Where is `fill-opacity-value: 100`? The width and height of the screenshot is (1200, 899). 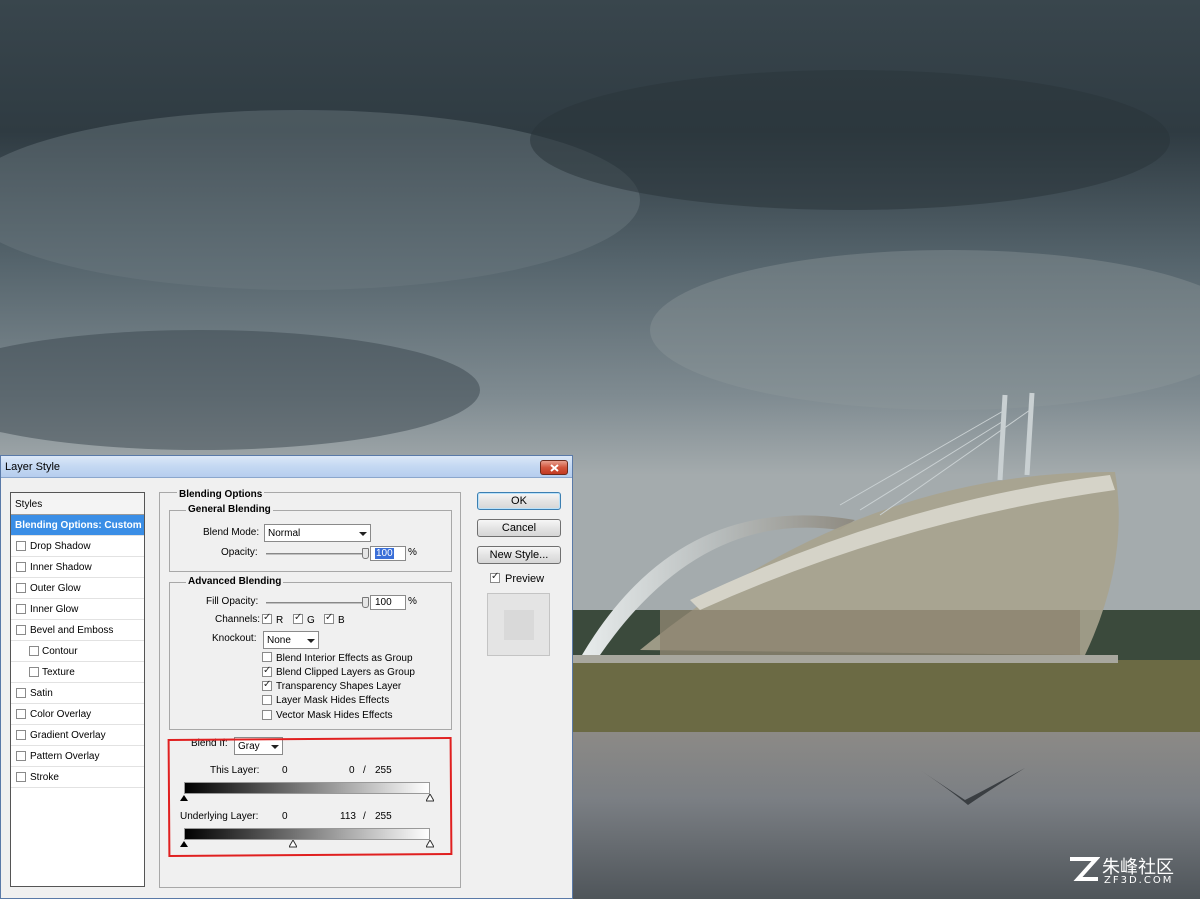 fill-opacity-value: 100 is located at coordinates (383, 602).